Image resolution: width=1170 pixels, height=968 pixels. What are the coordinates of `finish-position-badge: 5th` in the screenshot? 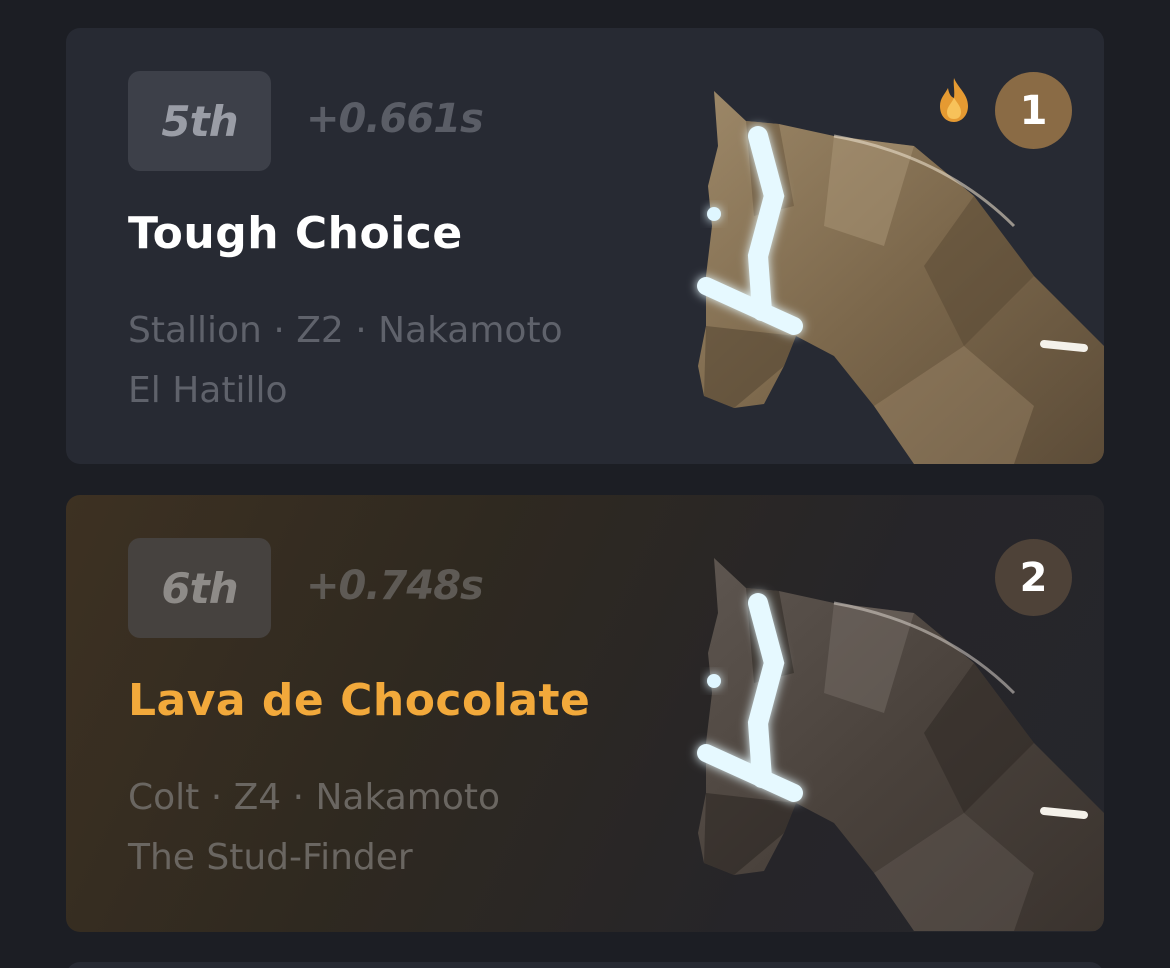 It's located at (199, 121).